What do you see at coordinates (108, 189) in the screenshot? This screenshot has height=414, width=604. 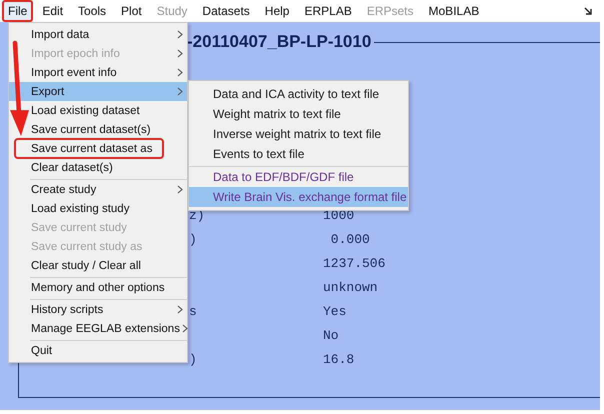 I see `menu-item: Create study` at bounding box center [108, 189].